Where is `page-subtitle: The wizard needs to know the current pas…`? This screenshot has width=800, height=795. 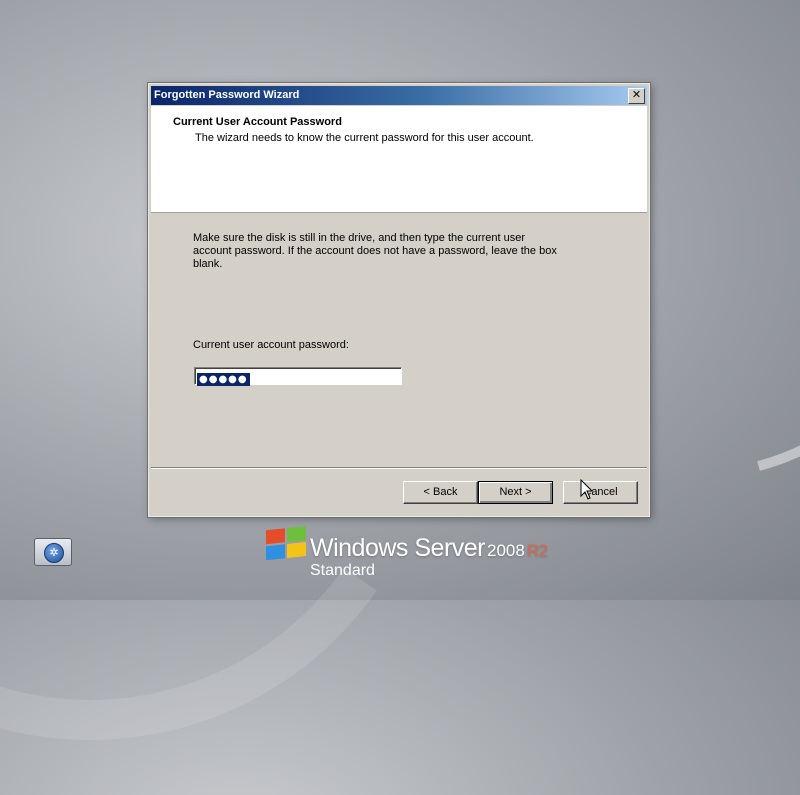
page-subtitle: The wizard needs to know the current pas… is located at coordinates (364, 138).